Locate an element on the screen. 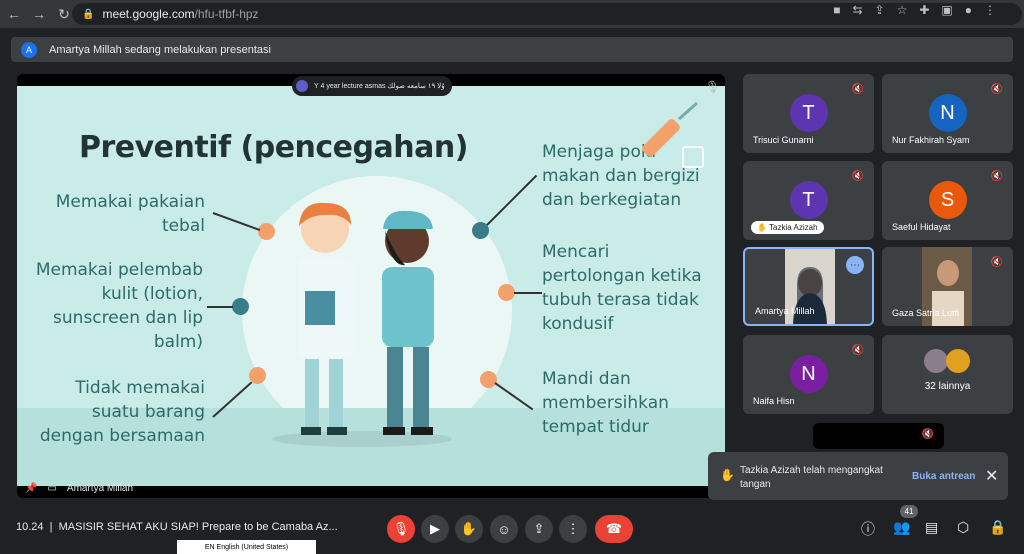 Image resolution: width=1024 pixels, height=554 pixels. raise-hand-button: ✋ is located at coordinates (469, 529).